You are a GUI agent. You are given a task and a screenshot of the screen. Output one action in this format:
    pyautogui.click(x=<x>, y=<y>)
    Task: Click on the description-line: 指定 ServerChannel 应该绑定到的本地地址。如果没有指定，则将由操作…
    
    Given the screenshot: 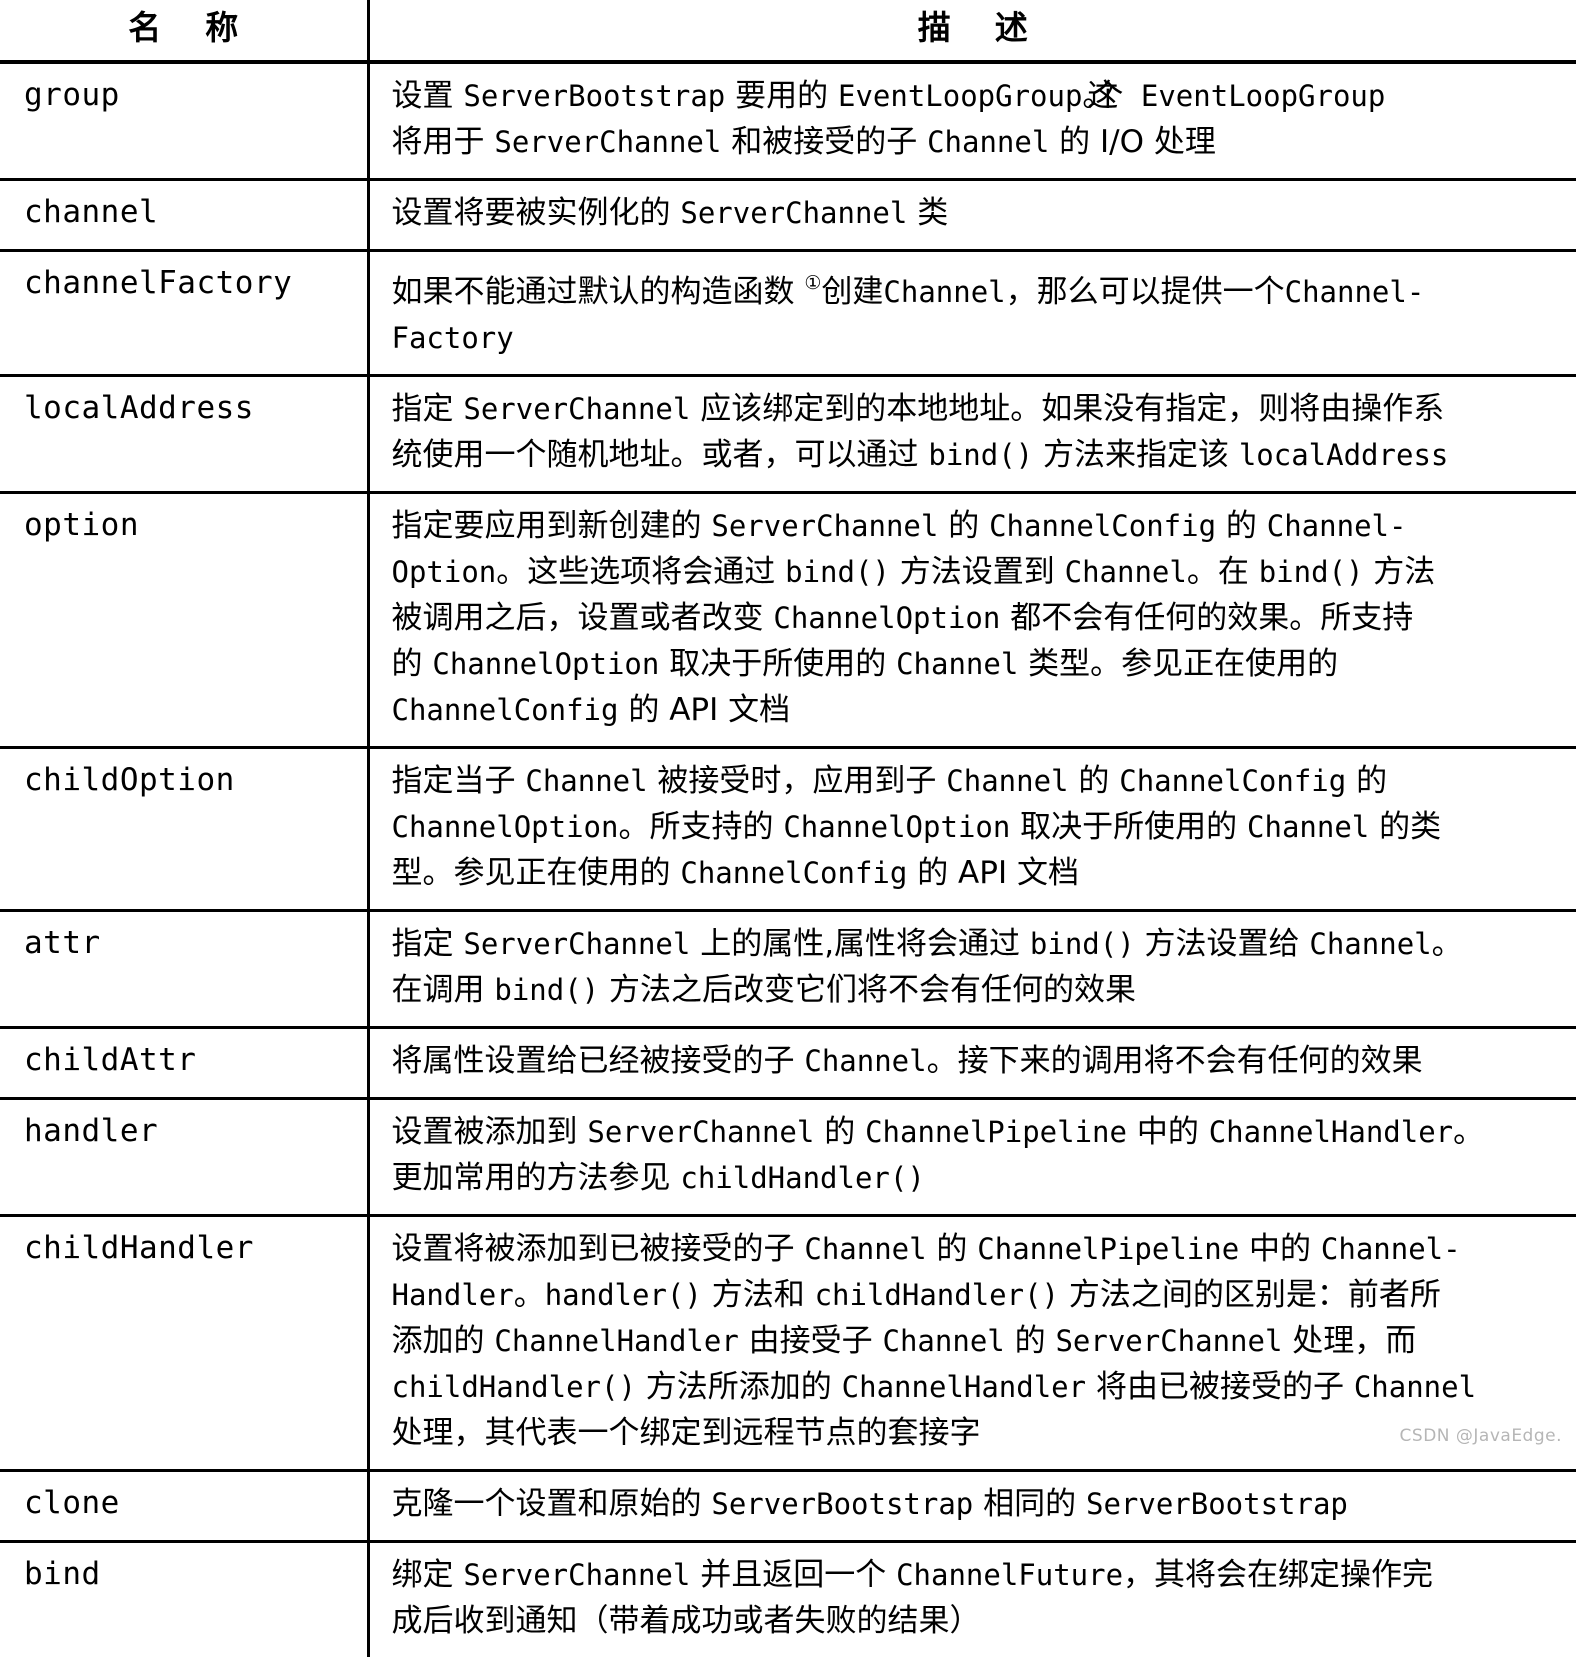 What is the action you would take?
    pyautogui.click(x=979, y=409)
    